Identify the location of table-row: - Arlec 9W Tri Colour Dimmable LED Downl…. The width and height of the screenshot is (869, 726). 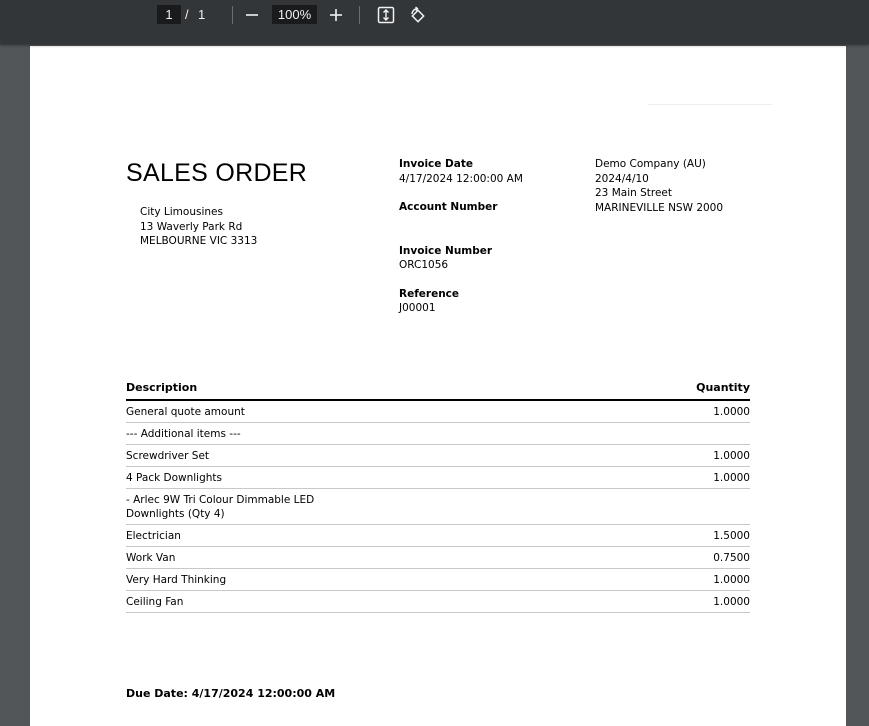
(438, 507).